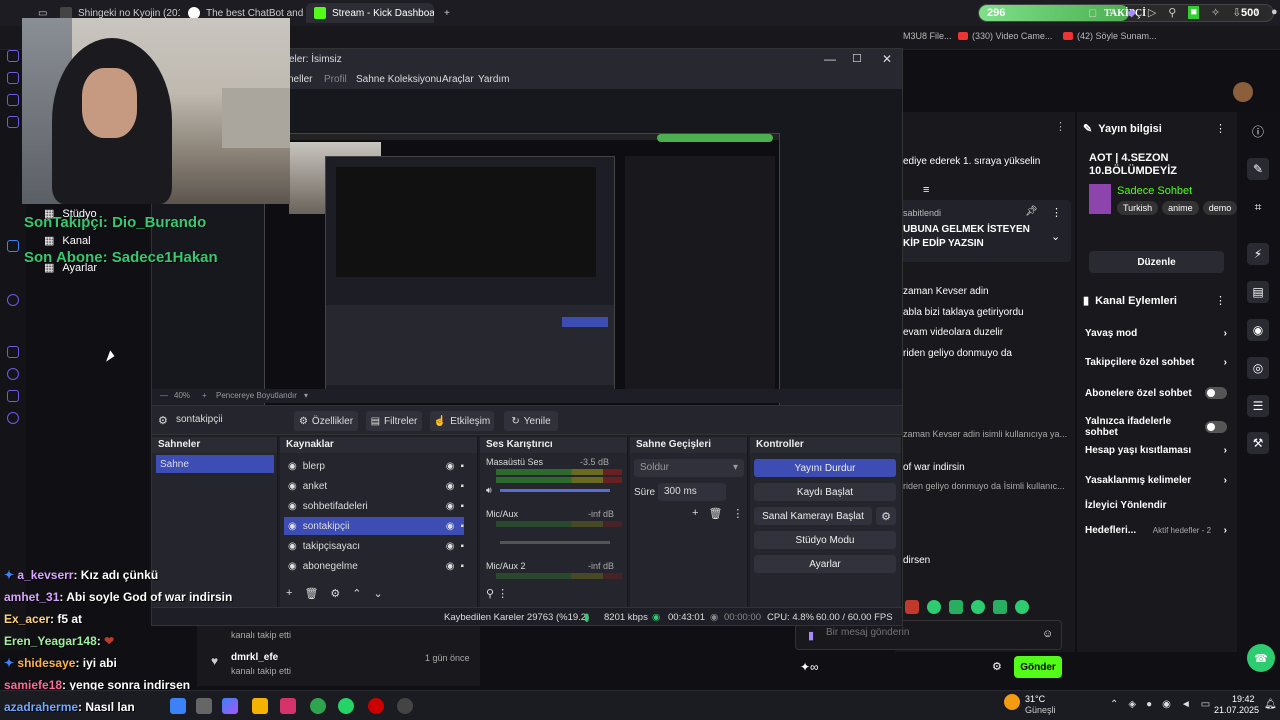 This screenshot has height=720, width=1280. Describe the element at coordinates (1031, 211) in the screenshot. I see `pin-icon: 📌︎` at that location.